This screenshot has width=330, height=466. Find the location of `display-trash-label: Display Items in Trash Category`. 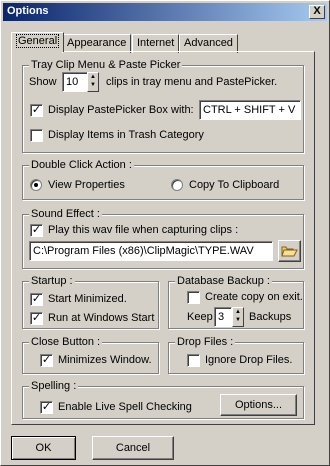

display-trash-label: Display Items in Trash Category is located at coordinates (126, 135).